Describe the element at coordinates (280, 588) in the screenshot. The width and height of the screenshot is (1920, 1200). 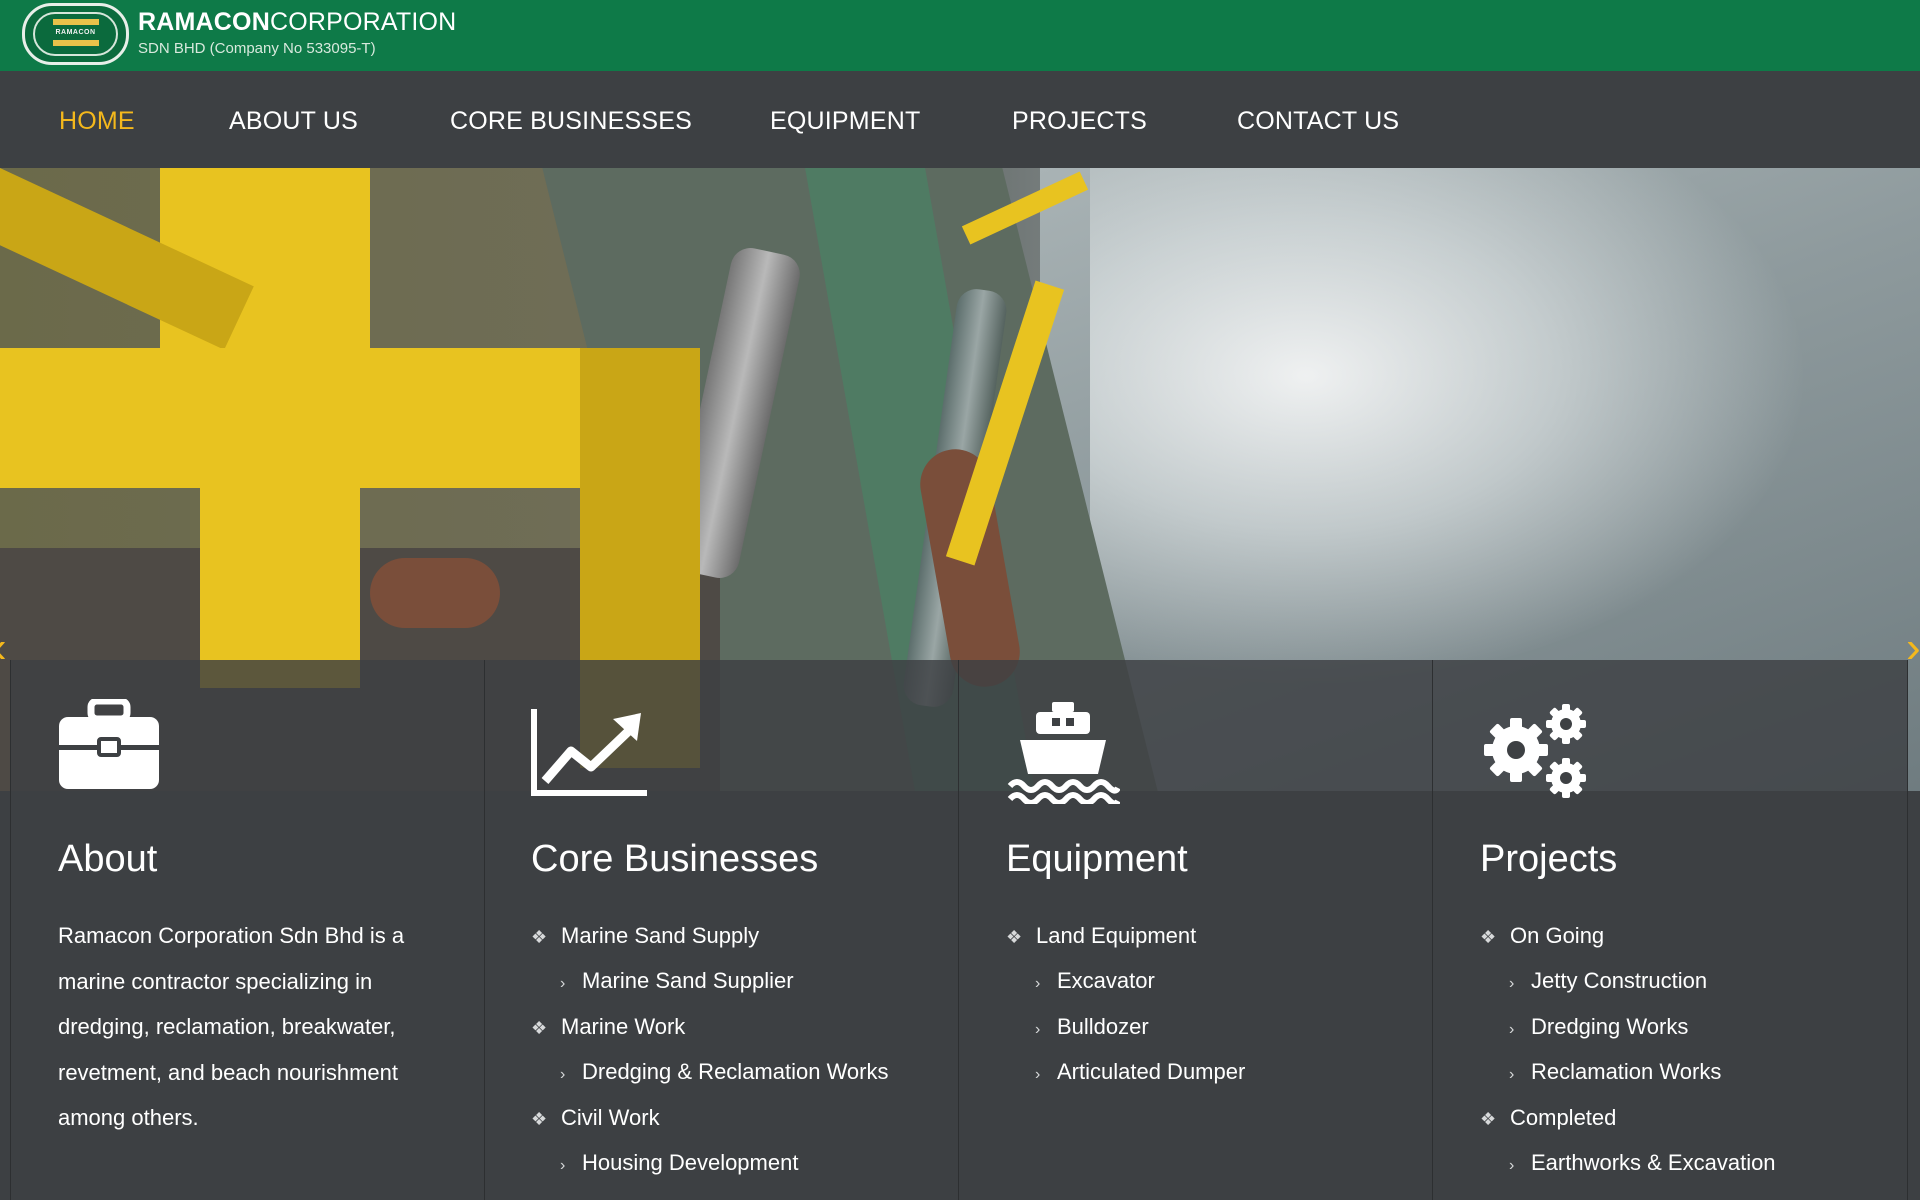
I see `hero-crane-base` at that location.